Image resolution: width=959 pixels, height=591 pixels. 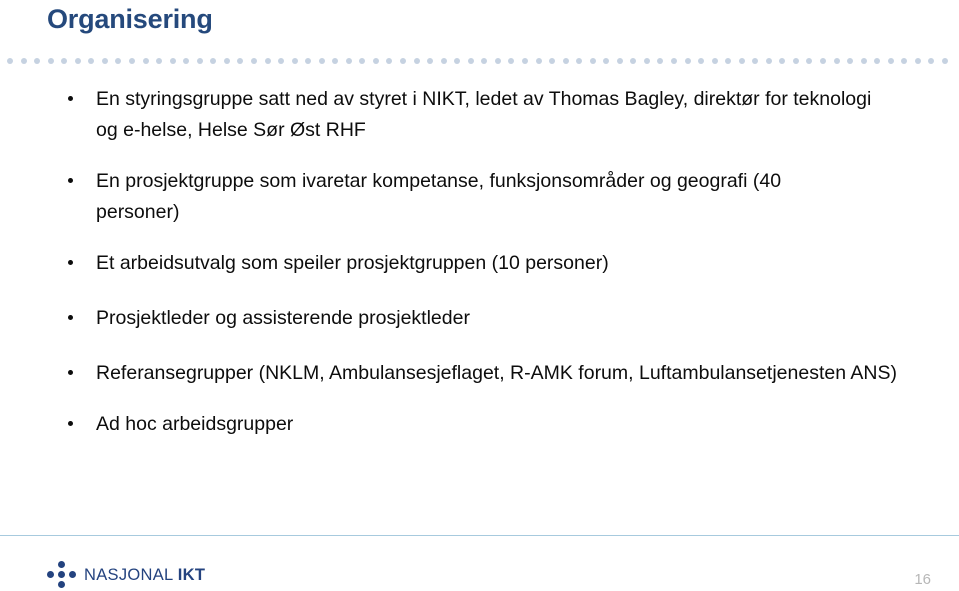 I want to click on page-number: 16, so click(x=922, y=579).